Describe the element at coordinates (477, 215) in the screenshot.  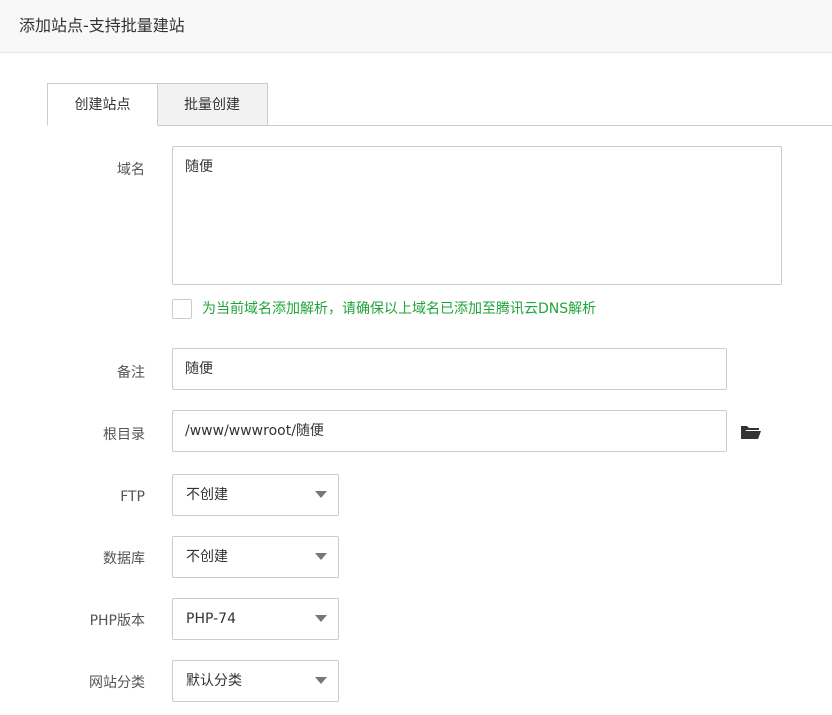
I see `domain-textarea: 随便` at that location.